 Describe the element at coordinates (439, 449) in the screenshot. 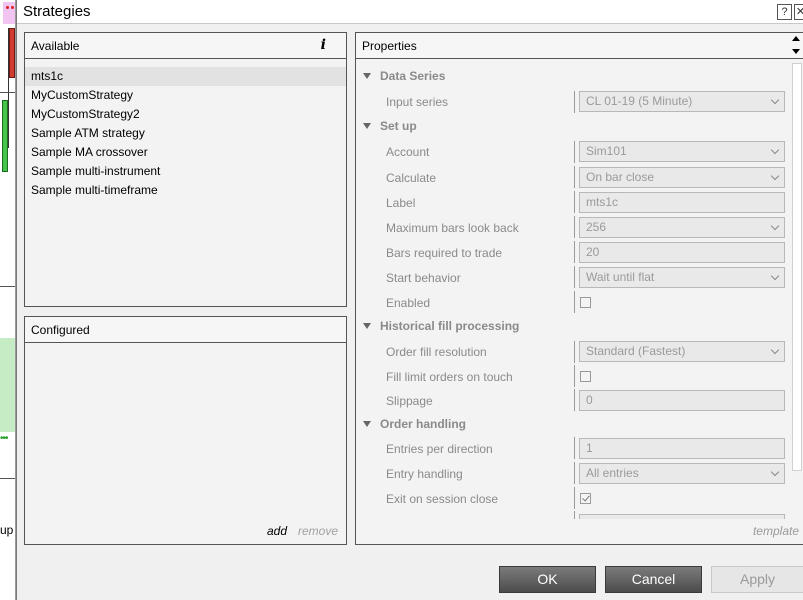

I see `prop-label-entries-per-direction: Entries per direction` at that location.